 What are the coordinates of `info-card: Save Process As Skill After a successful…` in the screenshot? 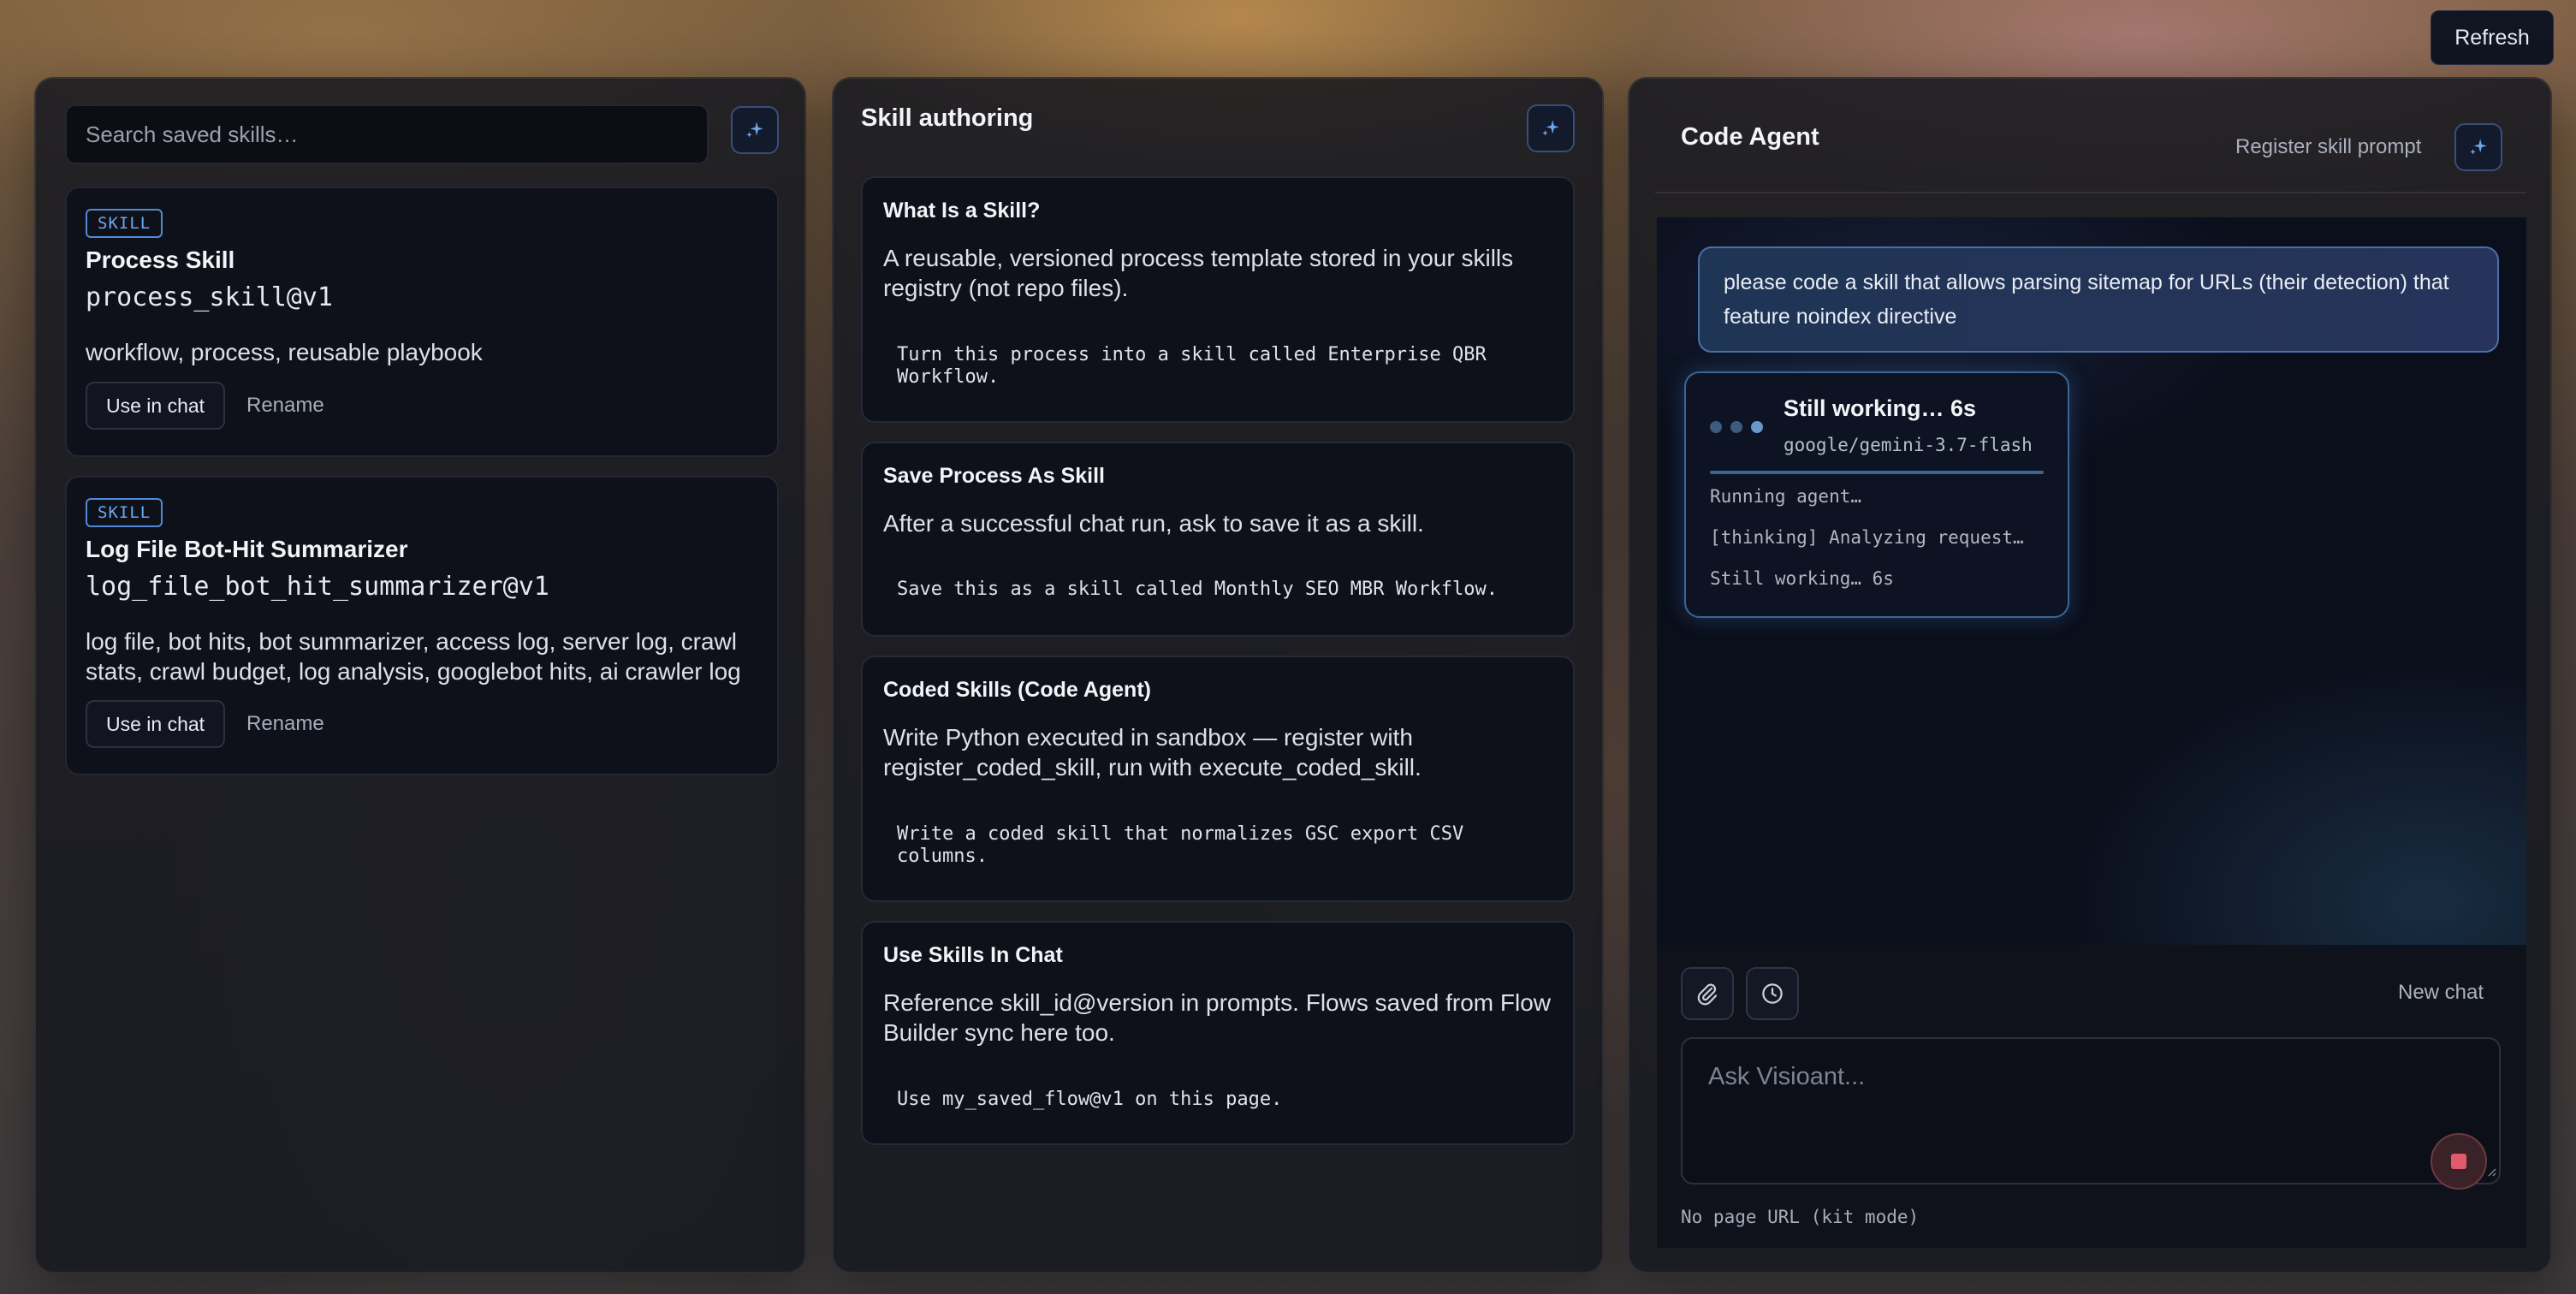 It's located at (1218, 539).